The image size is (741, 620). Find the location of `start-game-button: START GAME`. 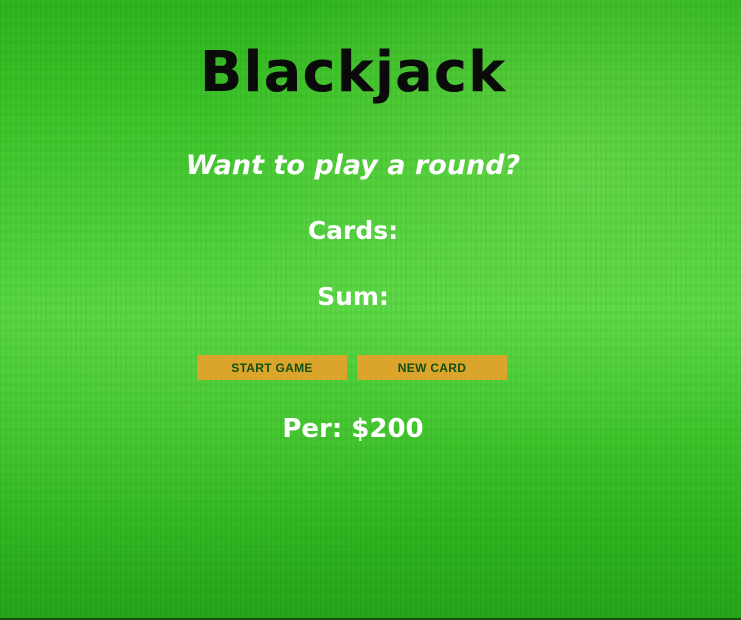

start-game-button: START GAME is located at coordinates (272, 367).